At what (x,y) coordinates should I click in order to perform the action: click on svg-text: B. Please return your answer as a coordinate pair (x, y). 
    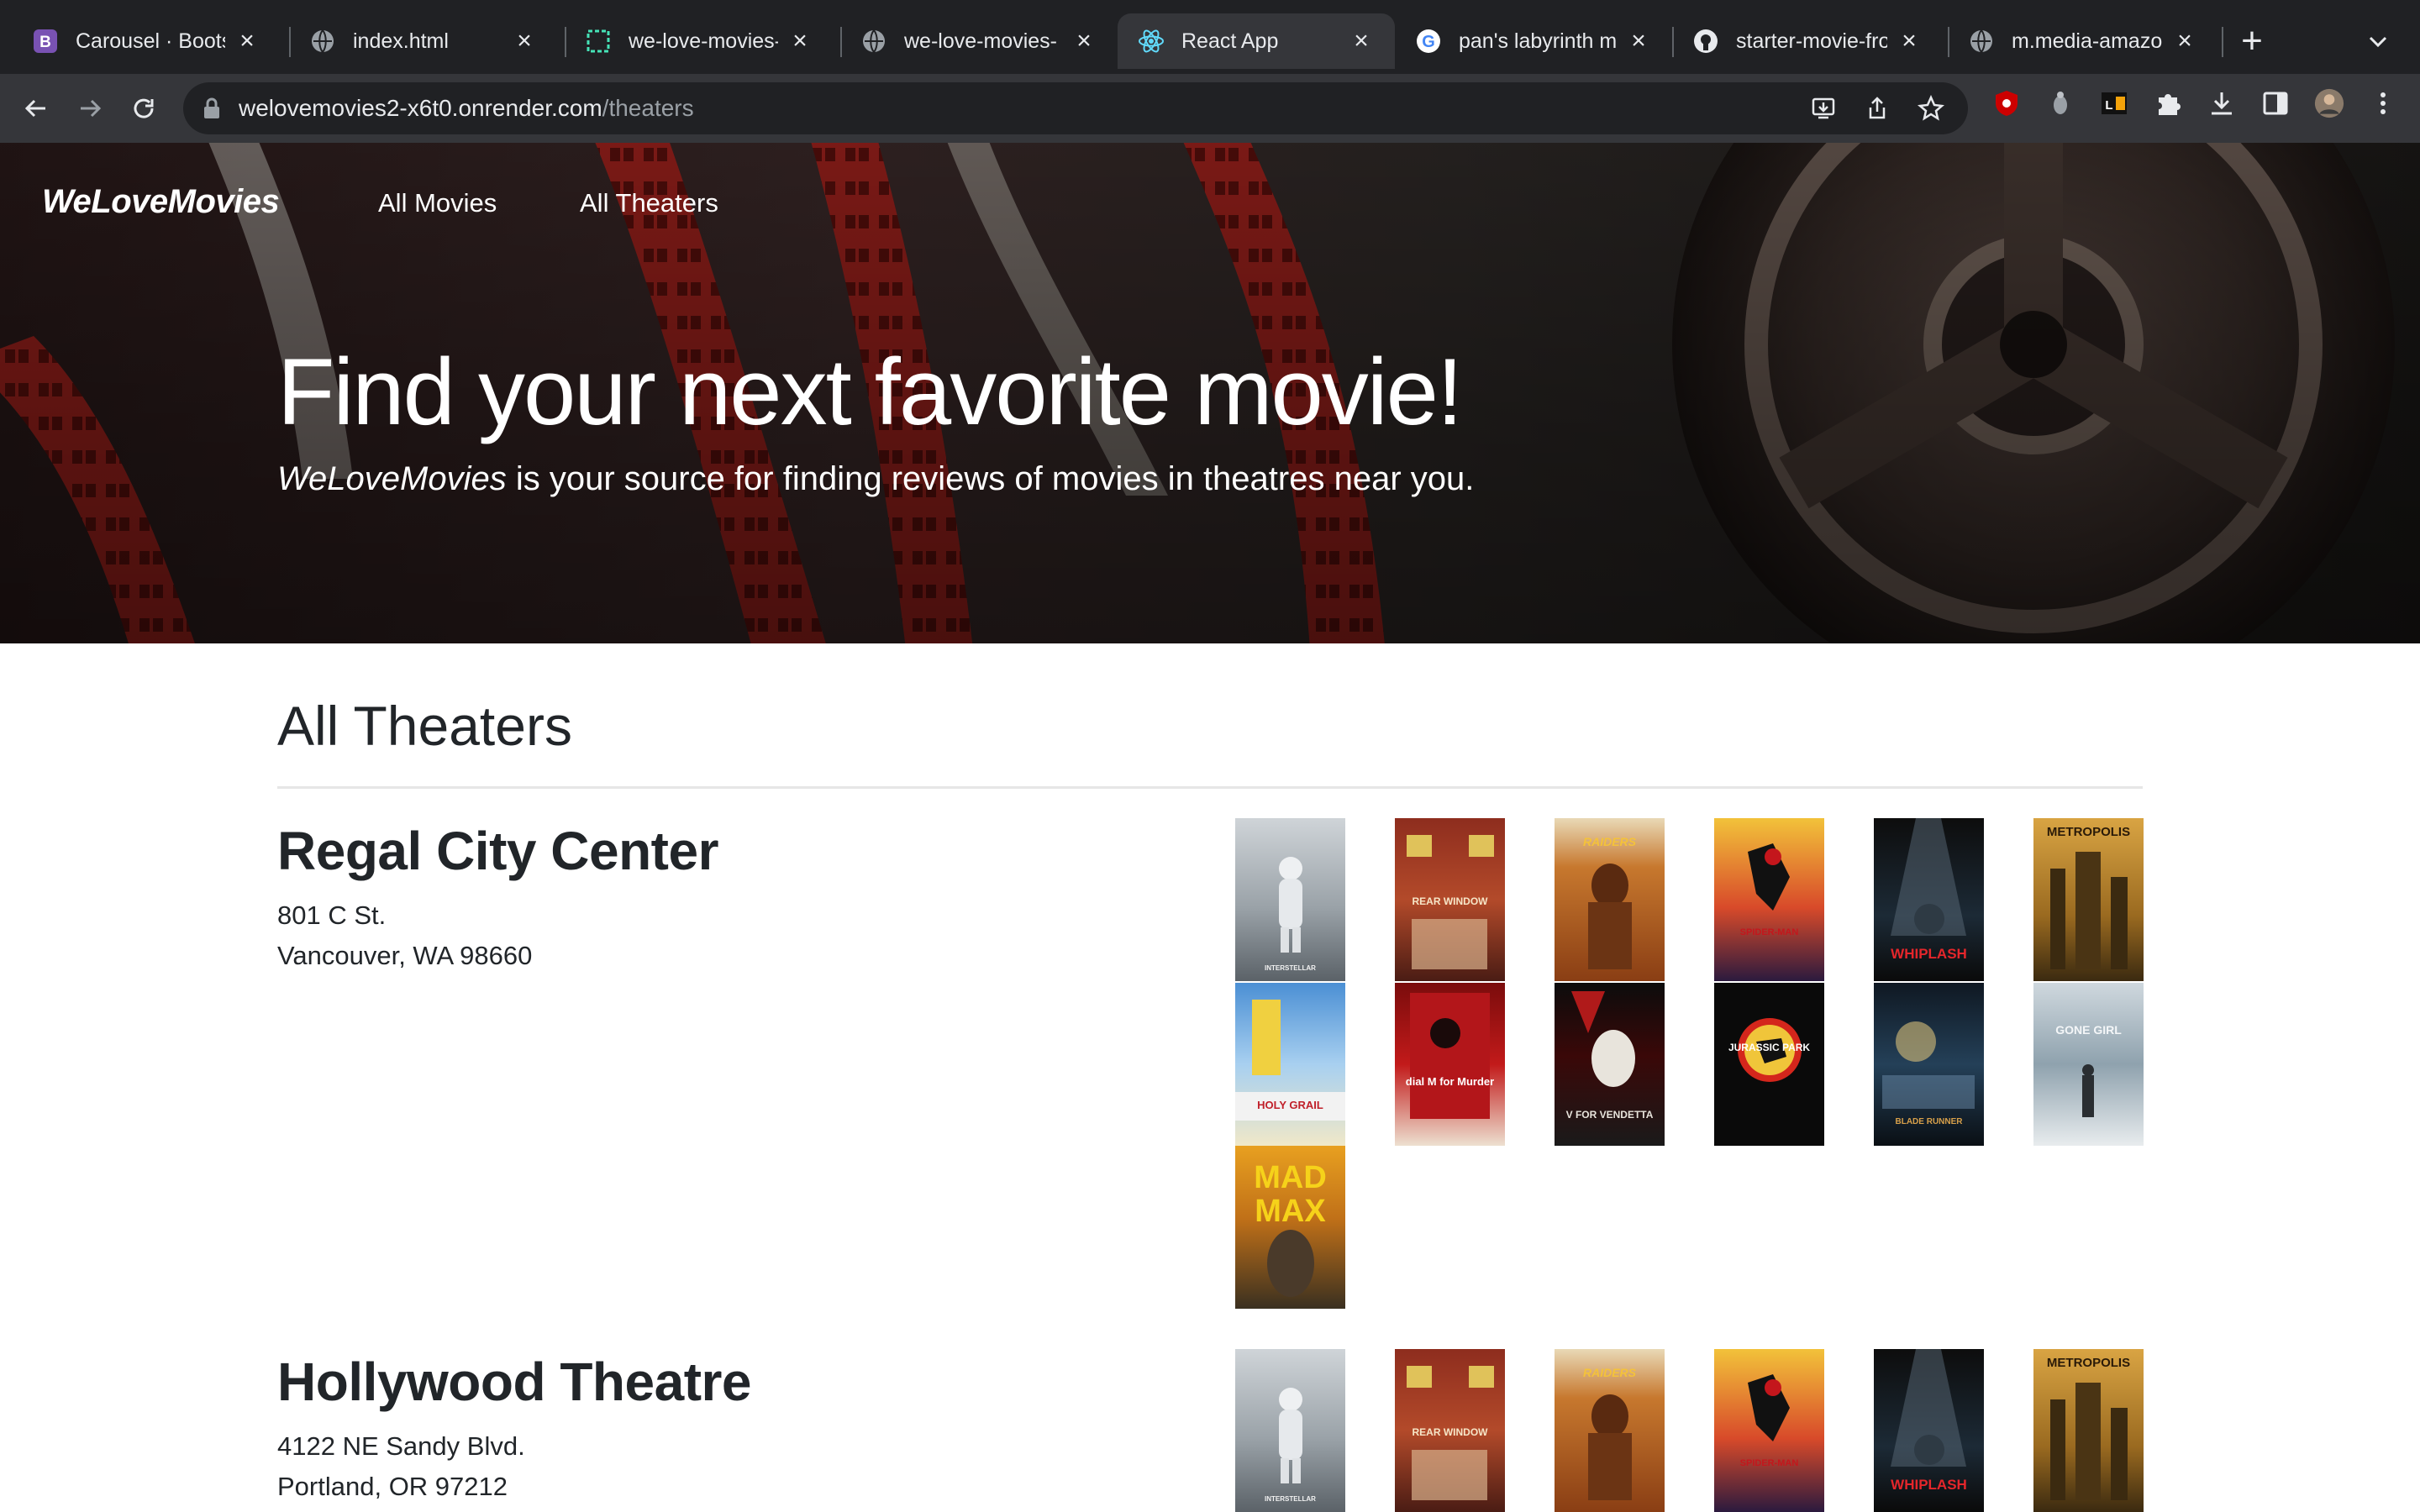
    Looking at the image, I should click on (45, 42).